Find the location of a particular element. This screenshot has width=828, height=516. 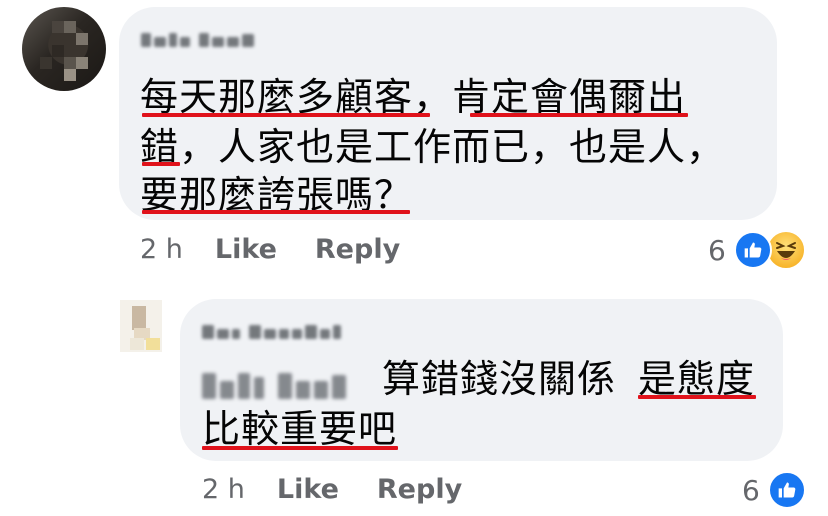

comment-text-line: 錯，人家也是工作而已，也是人， is located at coordinates (433, 147).